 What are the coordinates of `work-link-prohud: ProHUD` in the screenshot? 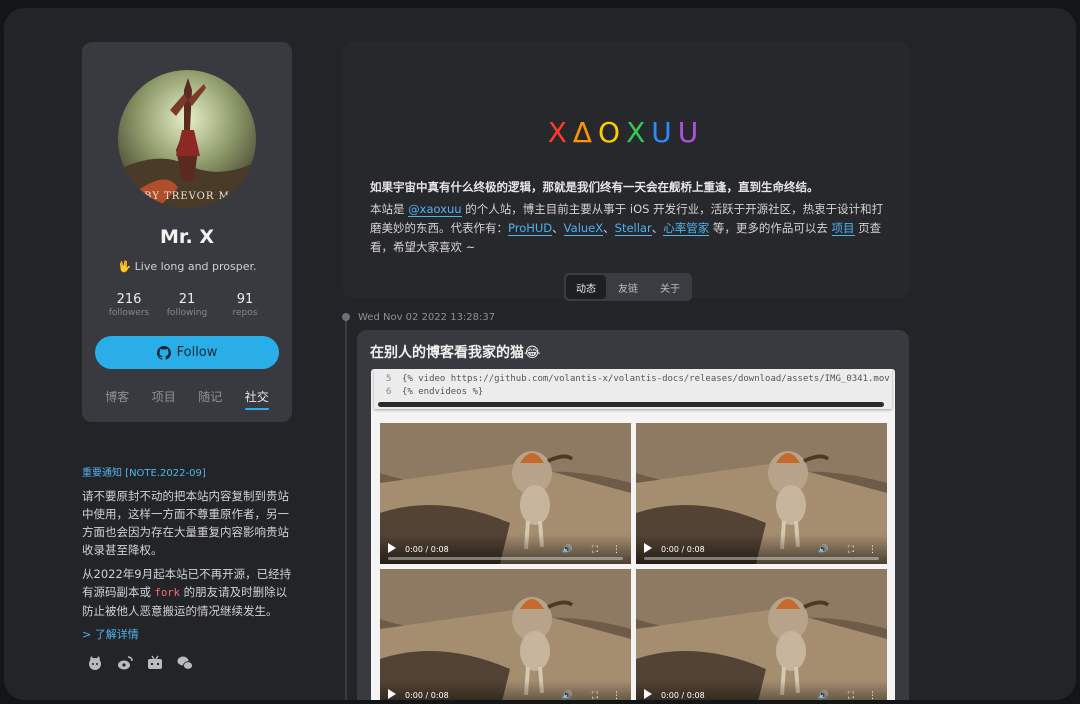 It's located at (530, 228).